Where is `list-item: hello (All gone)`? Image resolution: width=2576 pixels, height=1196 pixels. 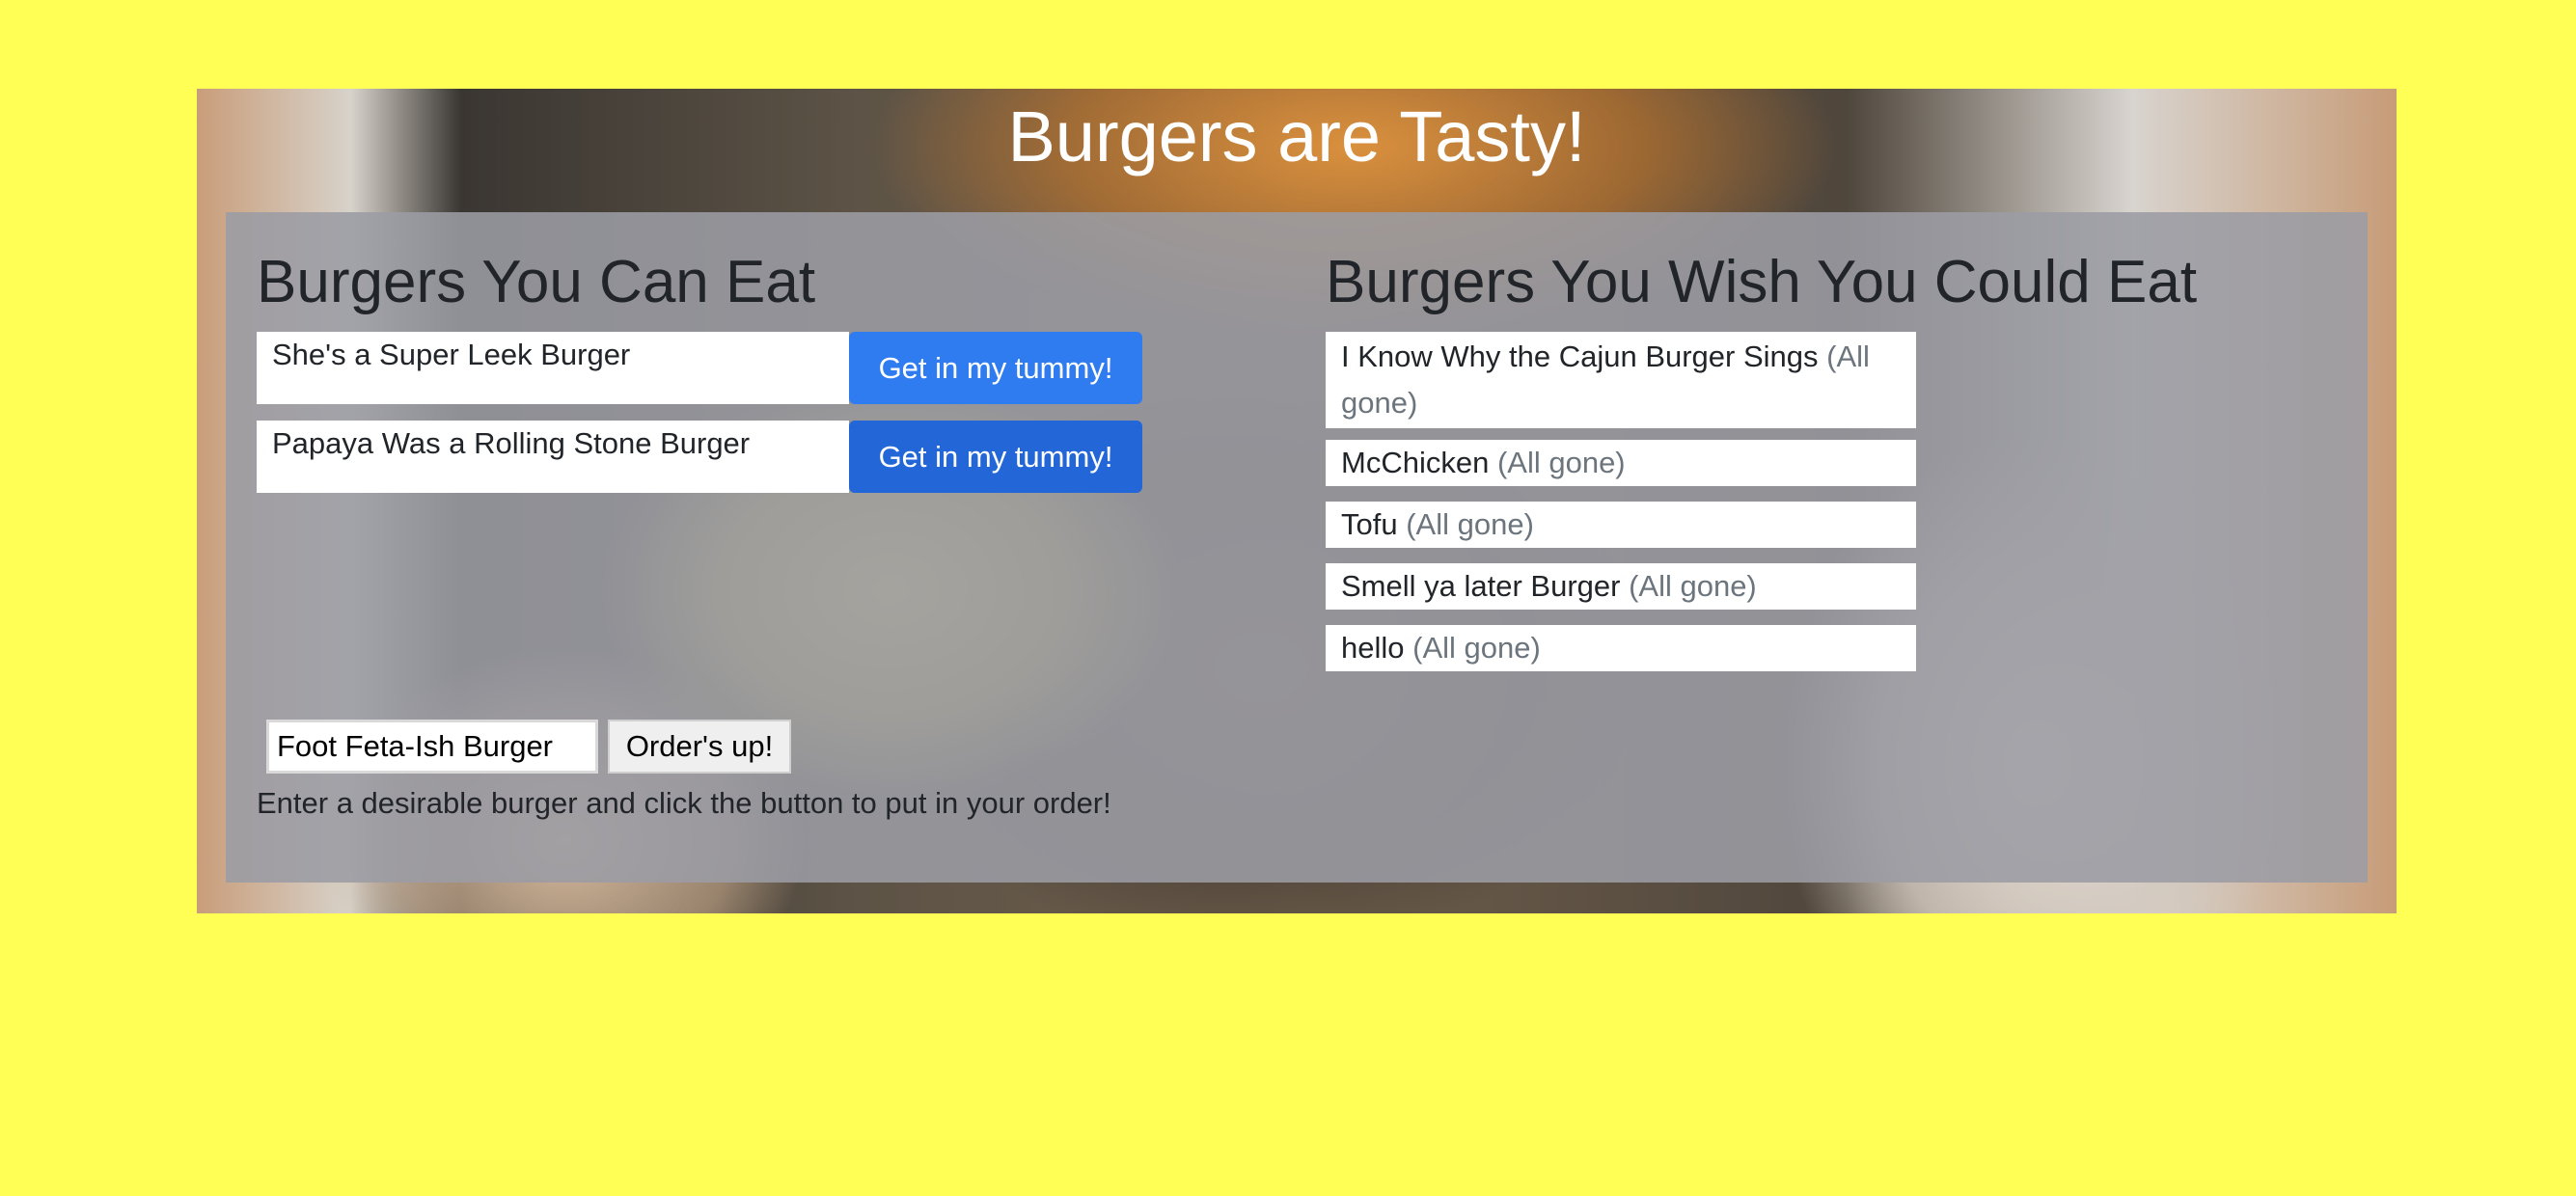 list-item: hello (All gone) is located at coordinates (1621, 648).